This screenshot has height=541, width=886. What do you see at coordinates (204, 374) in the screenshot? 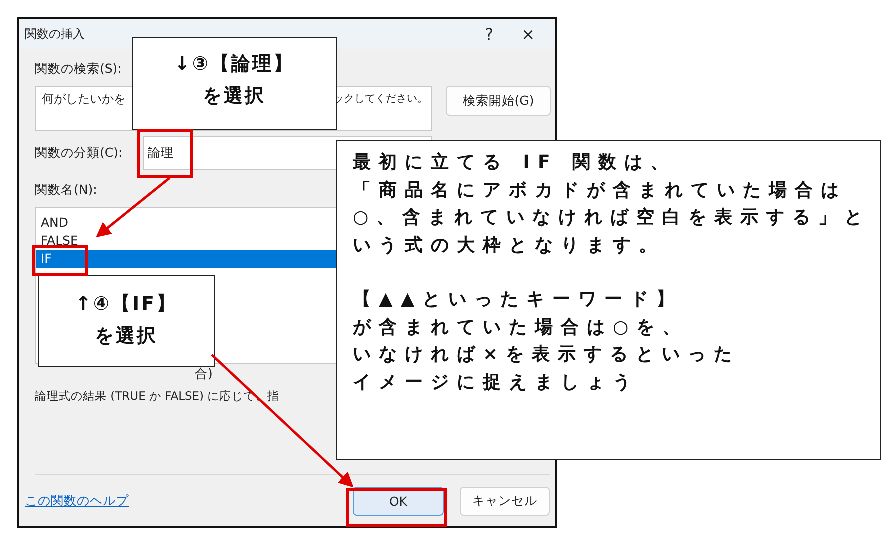
I see `syntax-text: 合)` at bounding box center [204, 374].